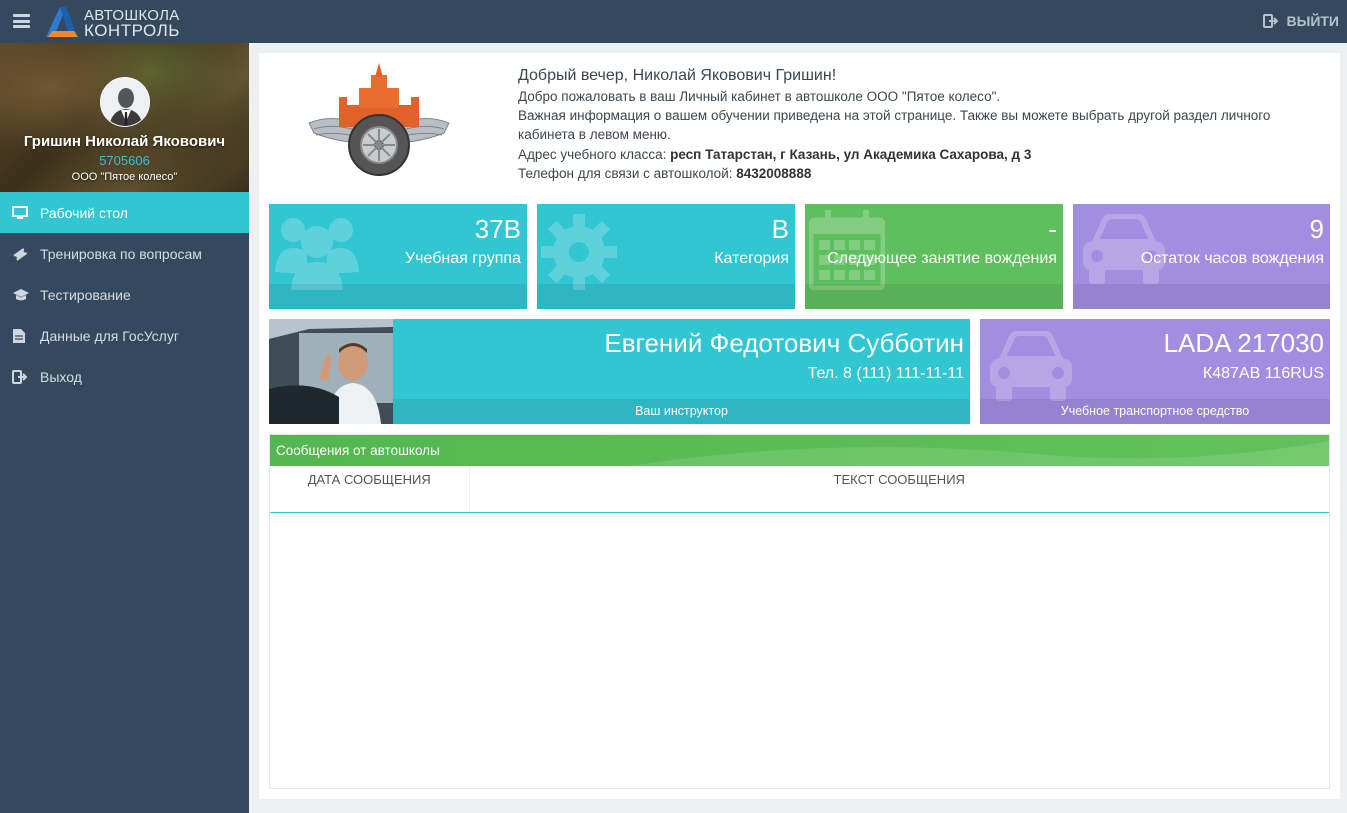  I want to click on sidebar-item-testing: Тестирование, so click(124, 294).